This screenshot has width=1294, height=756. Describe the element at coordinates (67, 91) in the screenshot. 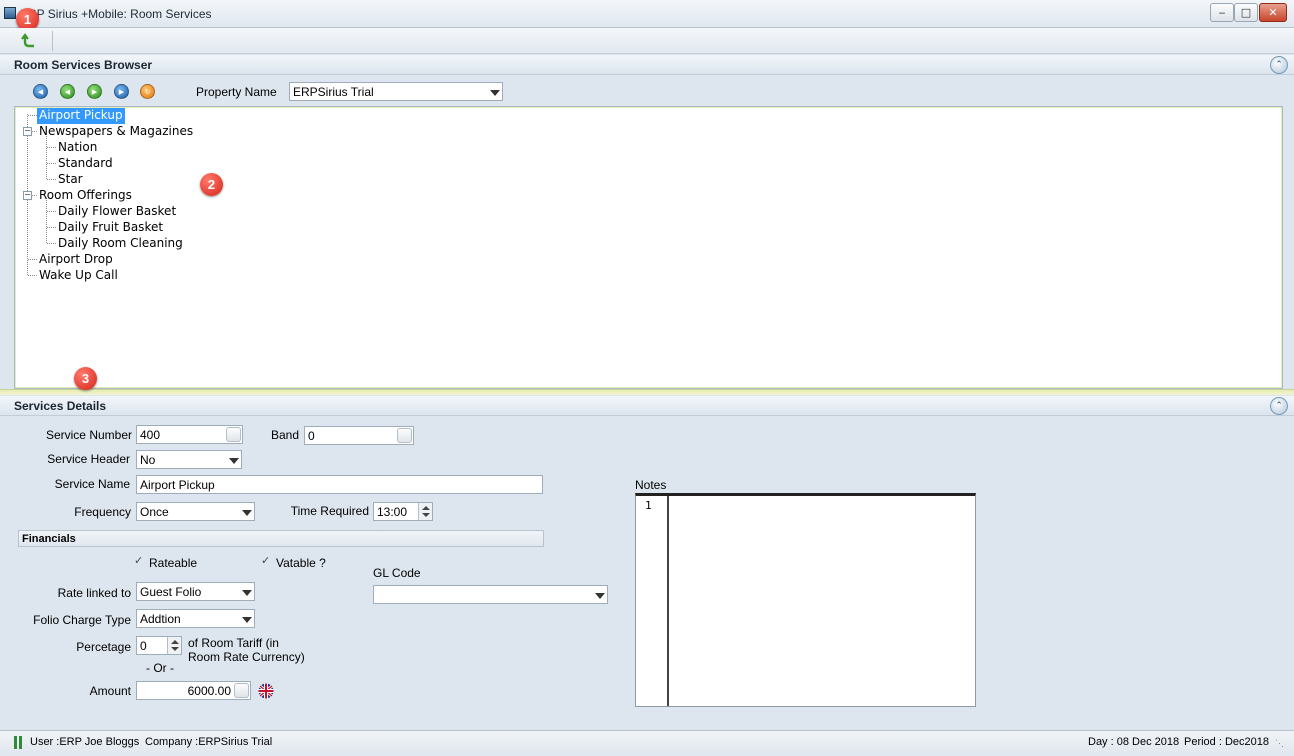

I see `previous-record-button: ◀` at that location.